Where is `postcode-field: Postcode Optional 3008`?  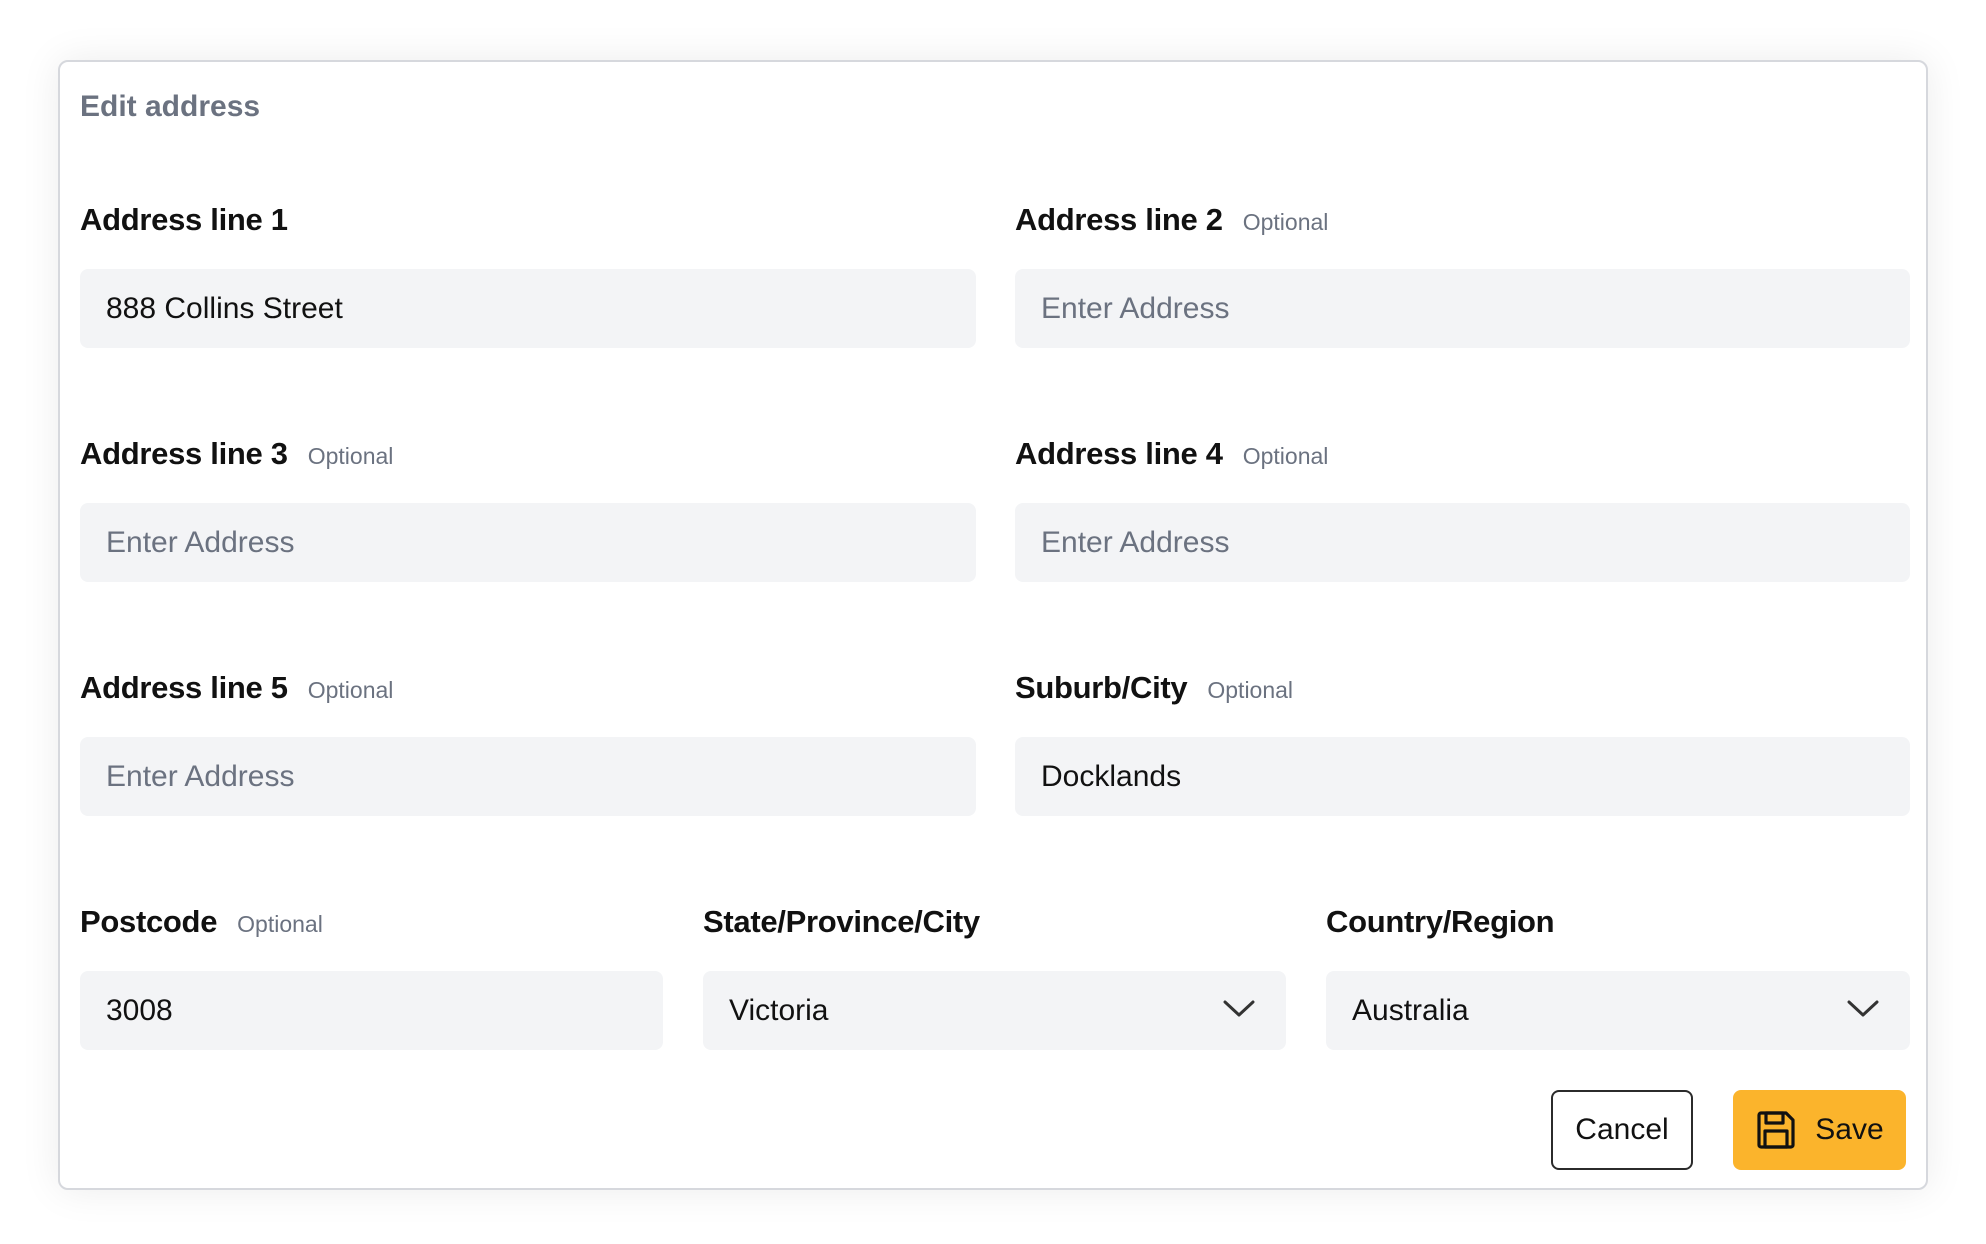
postcode-field: Postcode Optional 3008 is located at coordinates (371, 977).